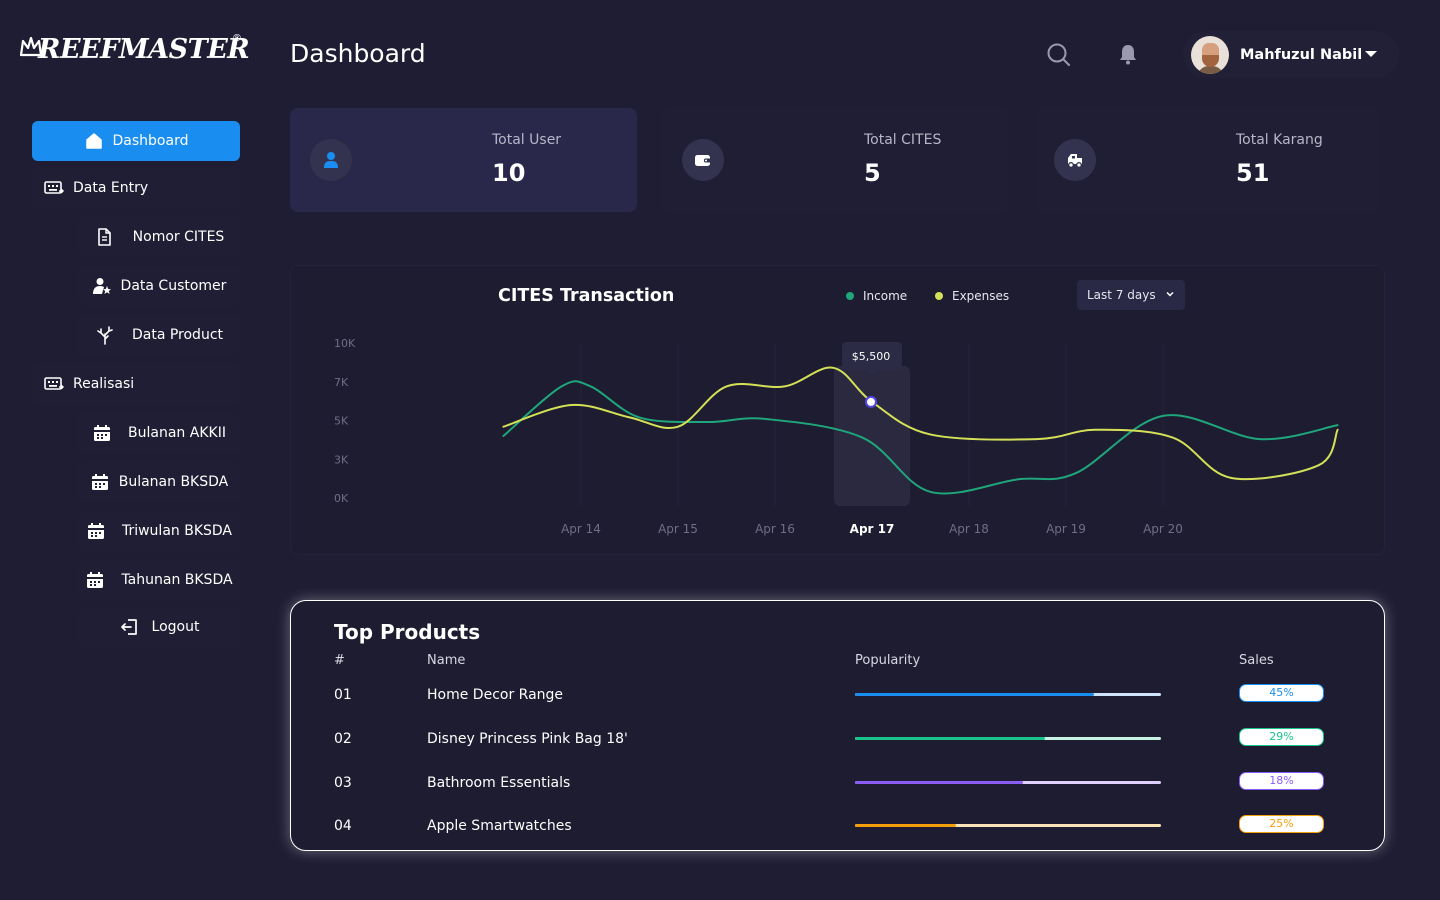  Describe the element at coordinates (173, 286) in the screenshot. I see `sidebar-item-label: Data Customer` at that location.